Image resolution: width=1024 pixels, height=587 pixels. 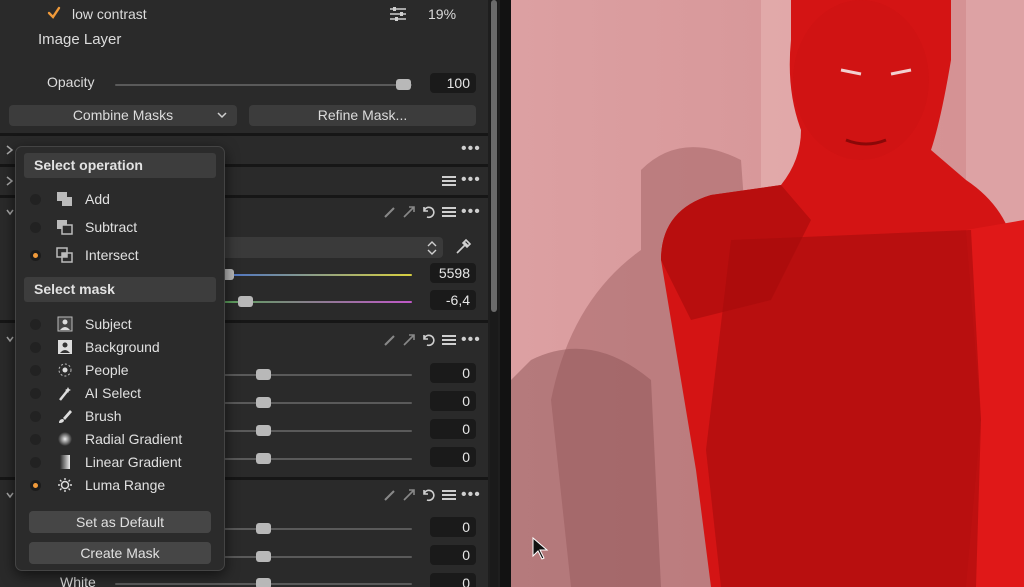 What do you see at coordinates (65, 324) in the screenshot?
I see `subject-icon` at bounding box center [65, 324].